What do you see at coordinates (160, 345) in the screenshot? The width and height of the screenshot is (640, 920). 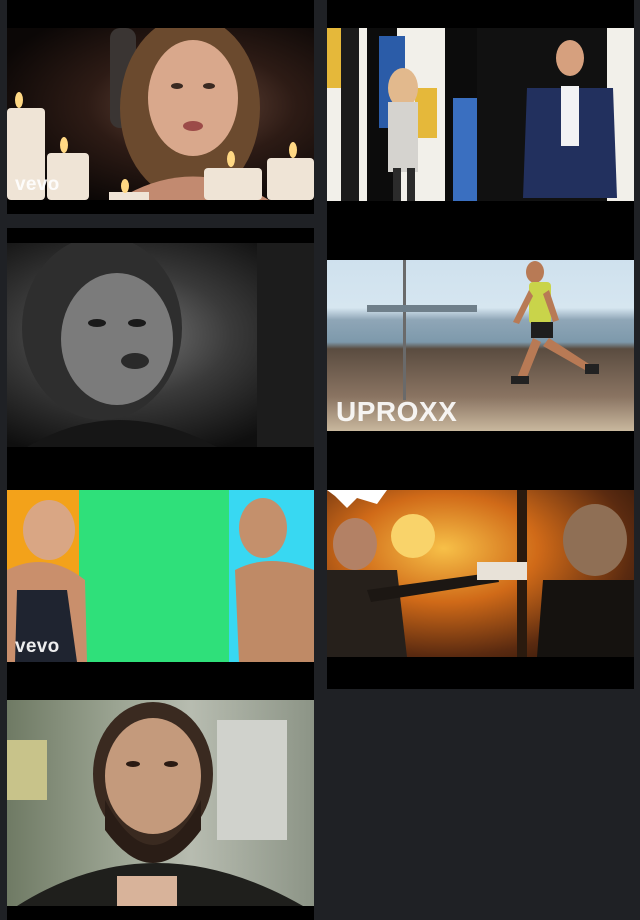 I see `thumbnail-image-bw-portrait` at bounding box center [160, 345].